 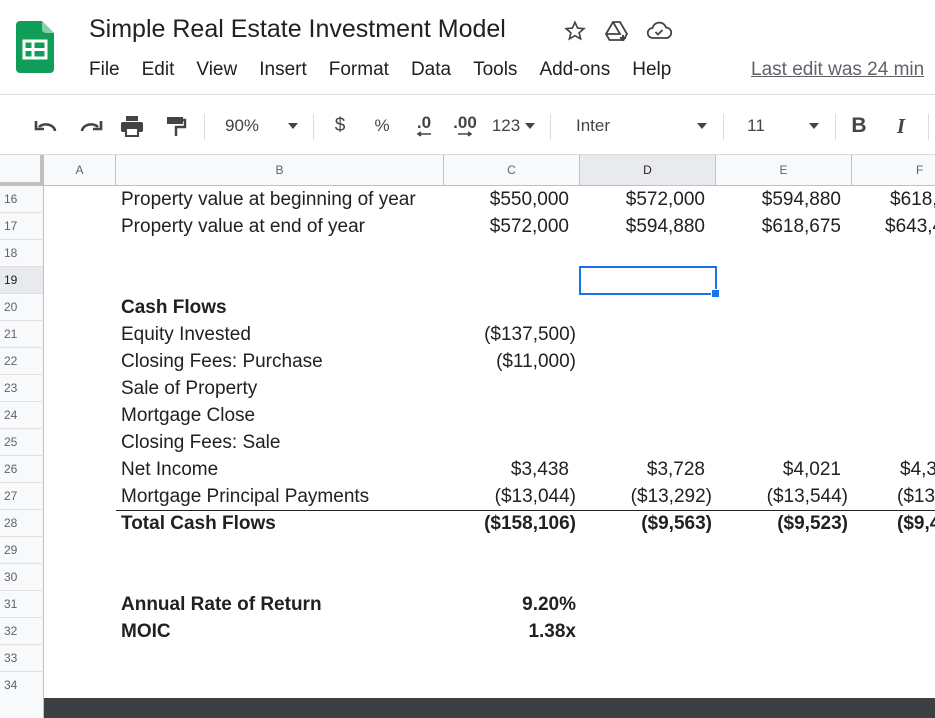 What do you see at coordinates (282, 469) in the screenshot?
I see `cell-b26: Net Income` at bounding box center [282, 469].